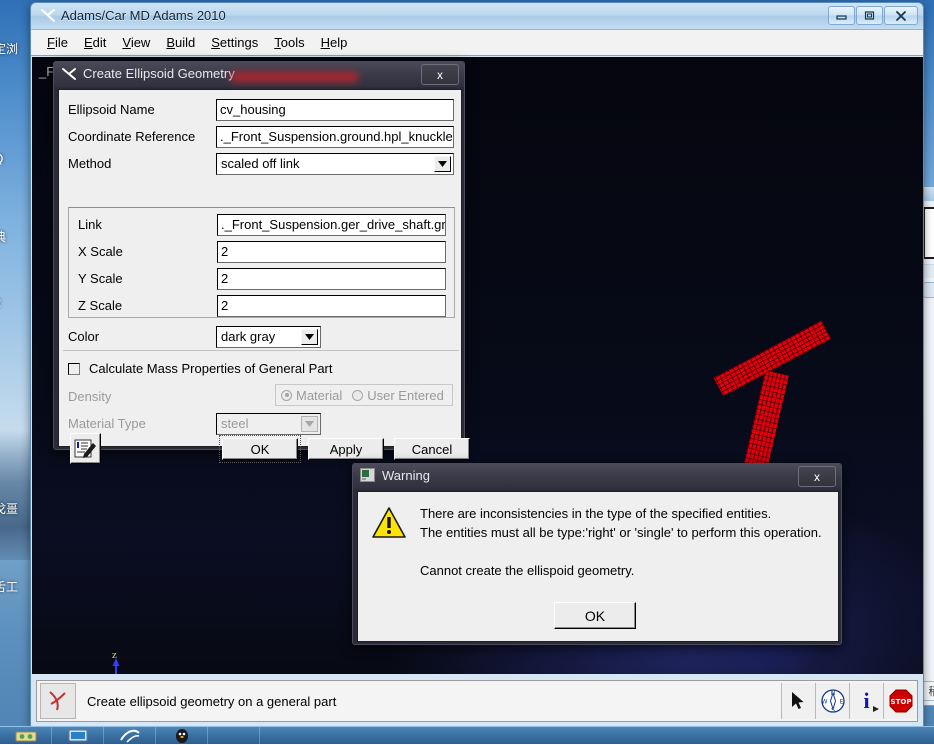 The height and width of the screenshot is (745, 934). I want to click on dialog-titlebar: Create Ellipsoid Geometry x, so click(259, 74).